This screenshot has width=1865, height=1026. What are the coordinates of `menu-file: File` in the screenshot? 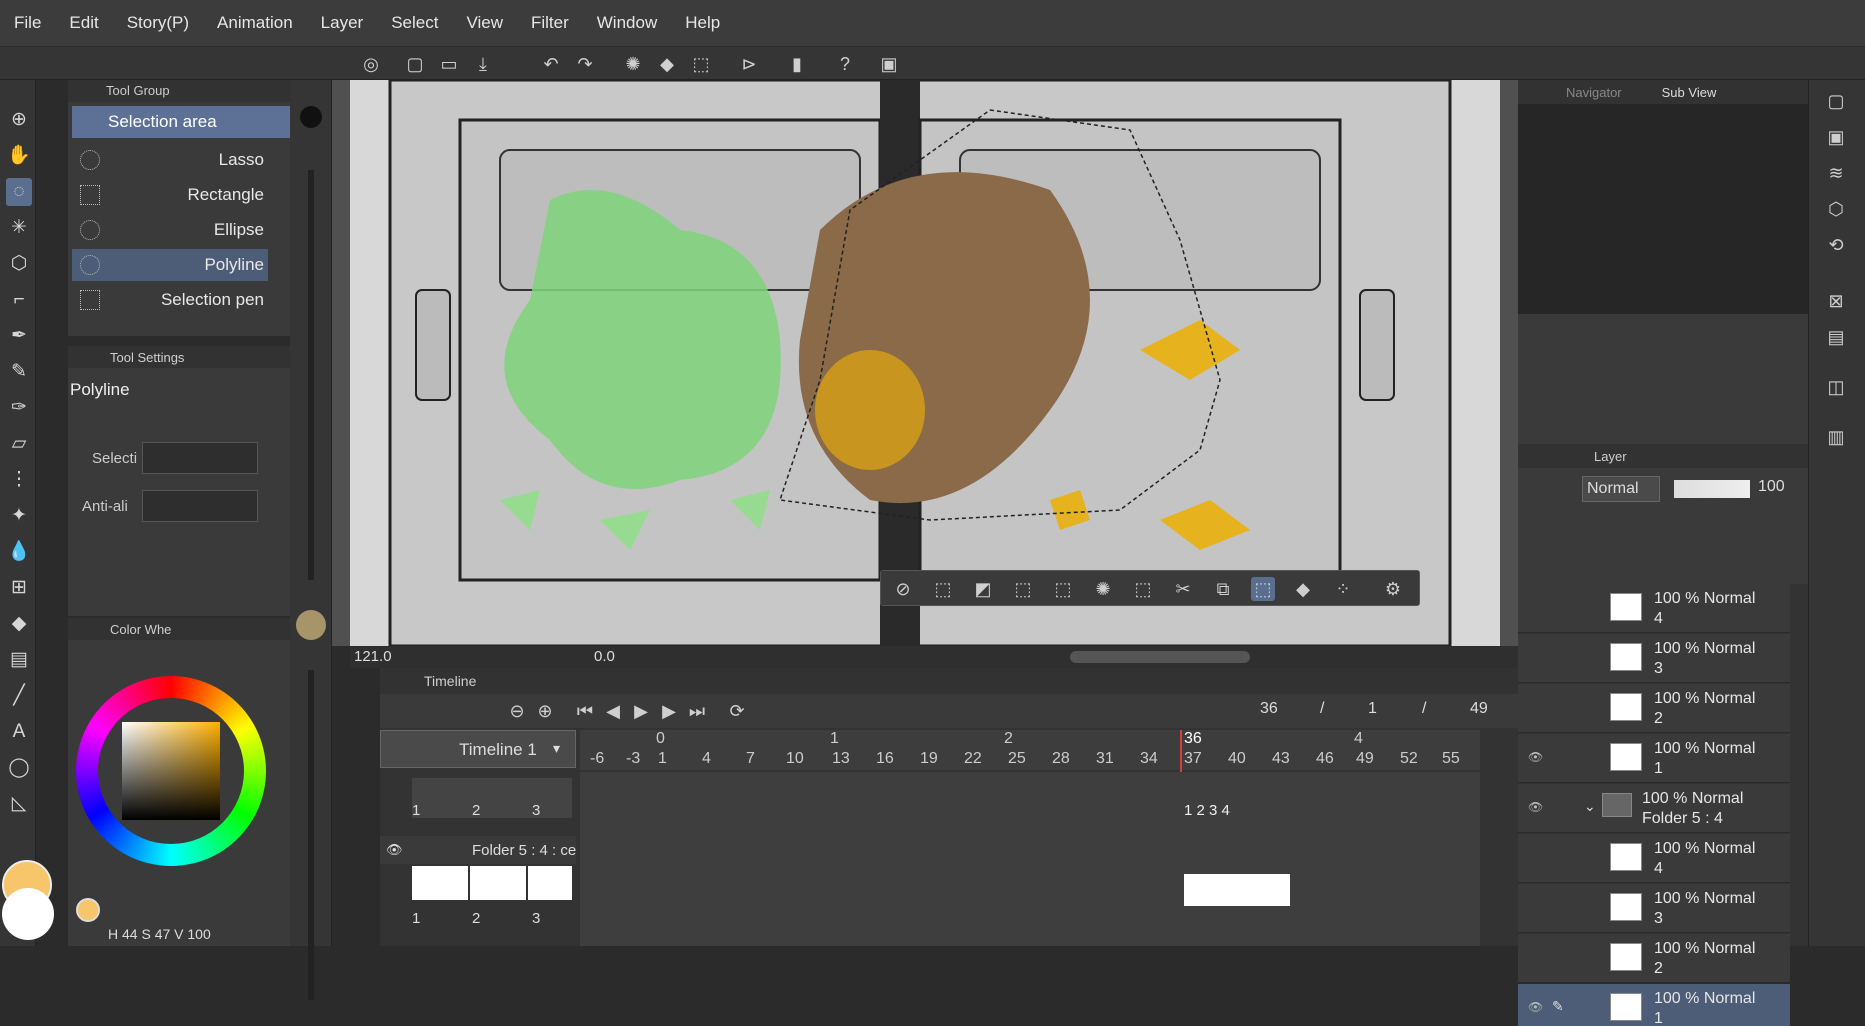 It's located at (27, 23).